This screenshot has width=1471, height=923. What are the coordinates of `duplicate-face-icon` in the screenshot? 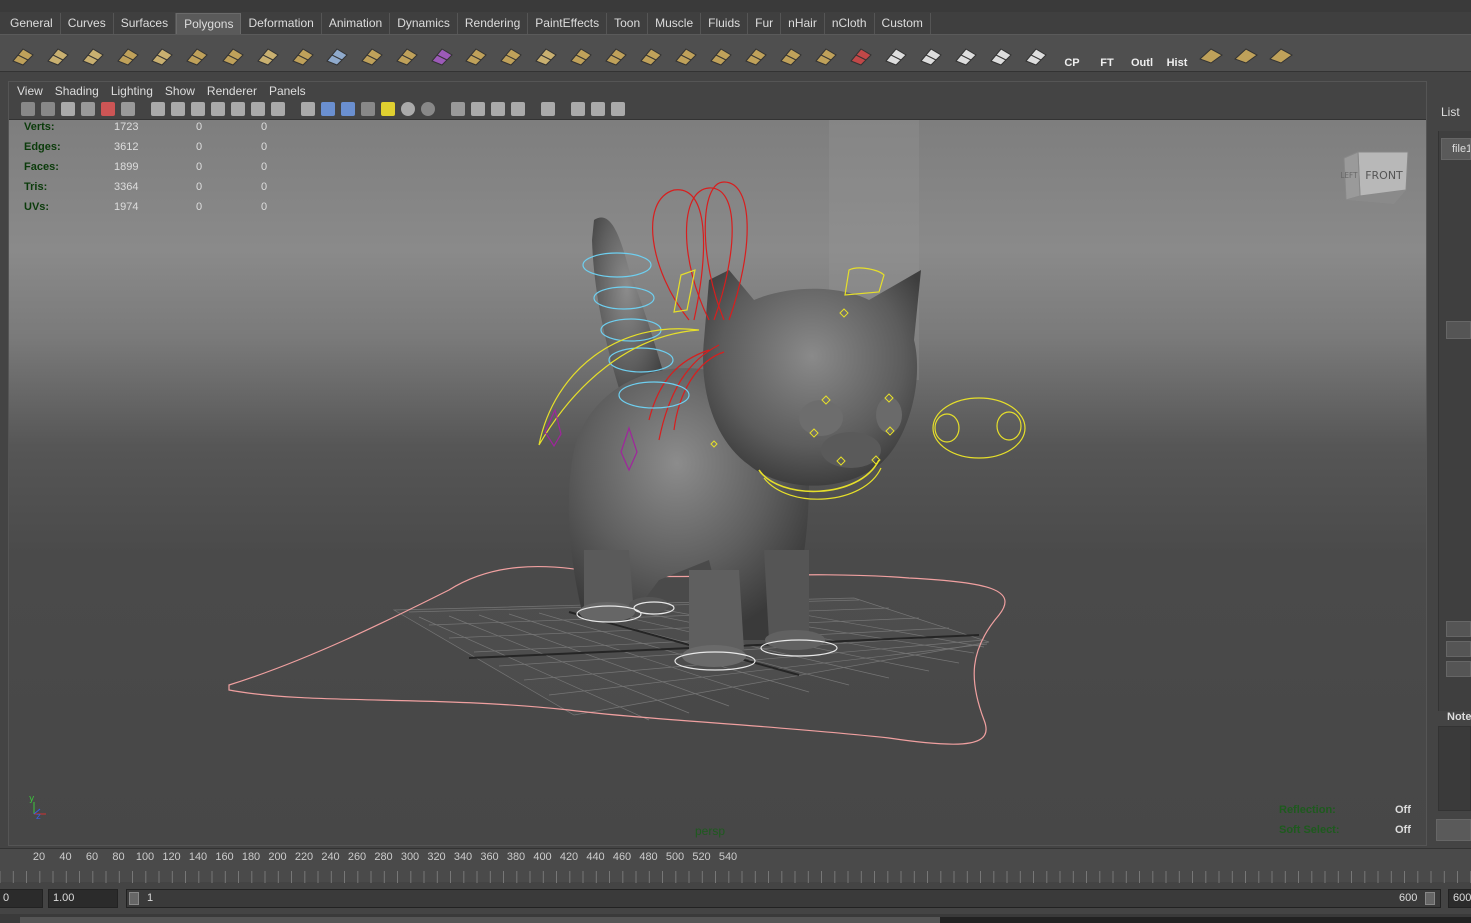 It's located at (791, 54).